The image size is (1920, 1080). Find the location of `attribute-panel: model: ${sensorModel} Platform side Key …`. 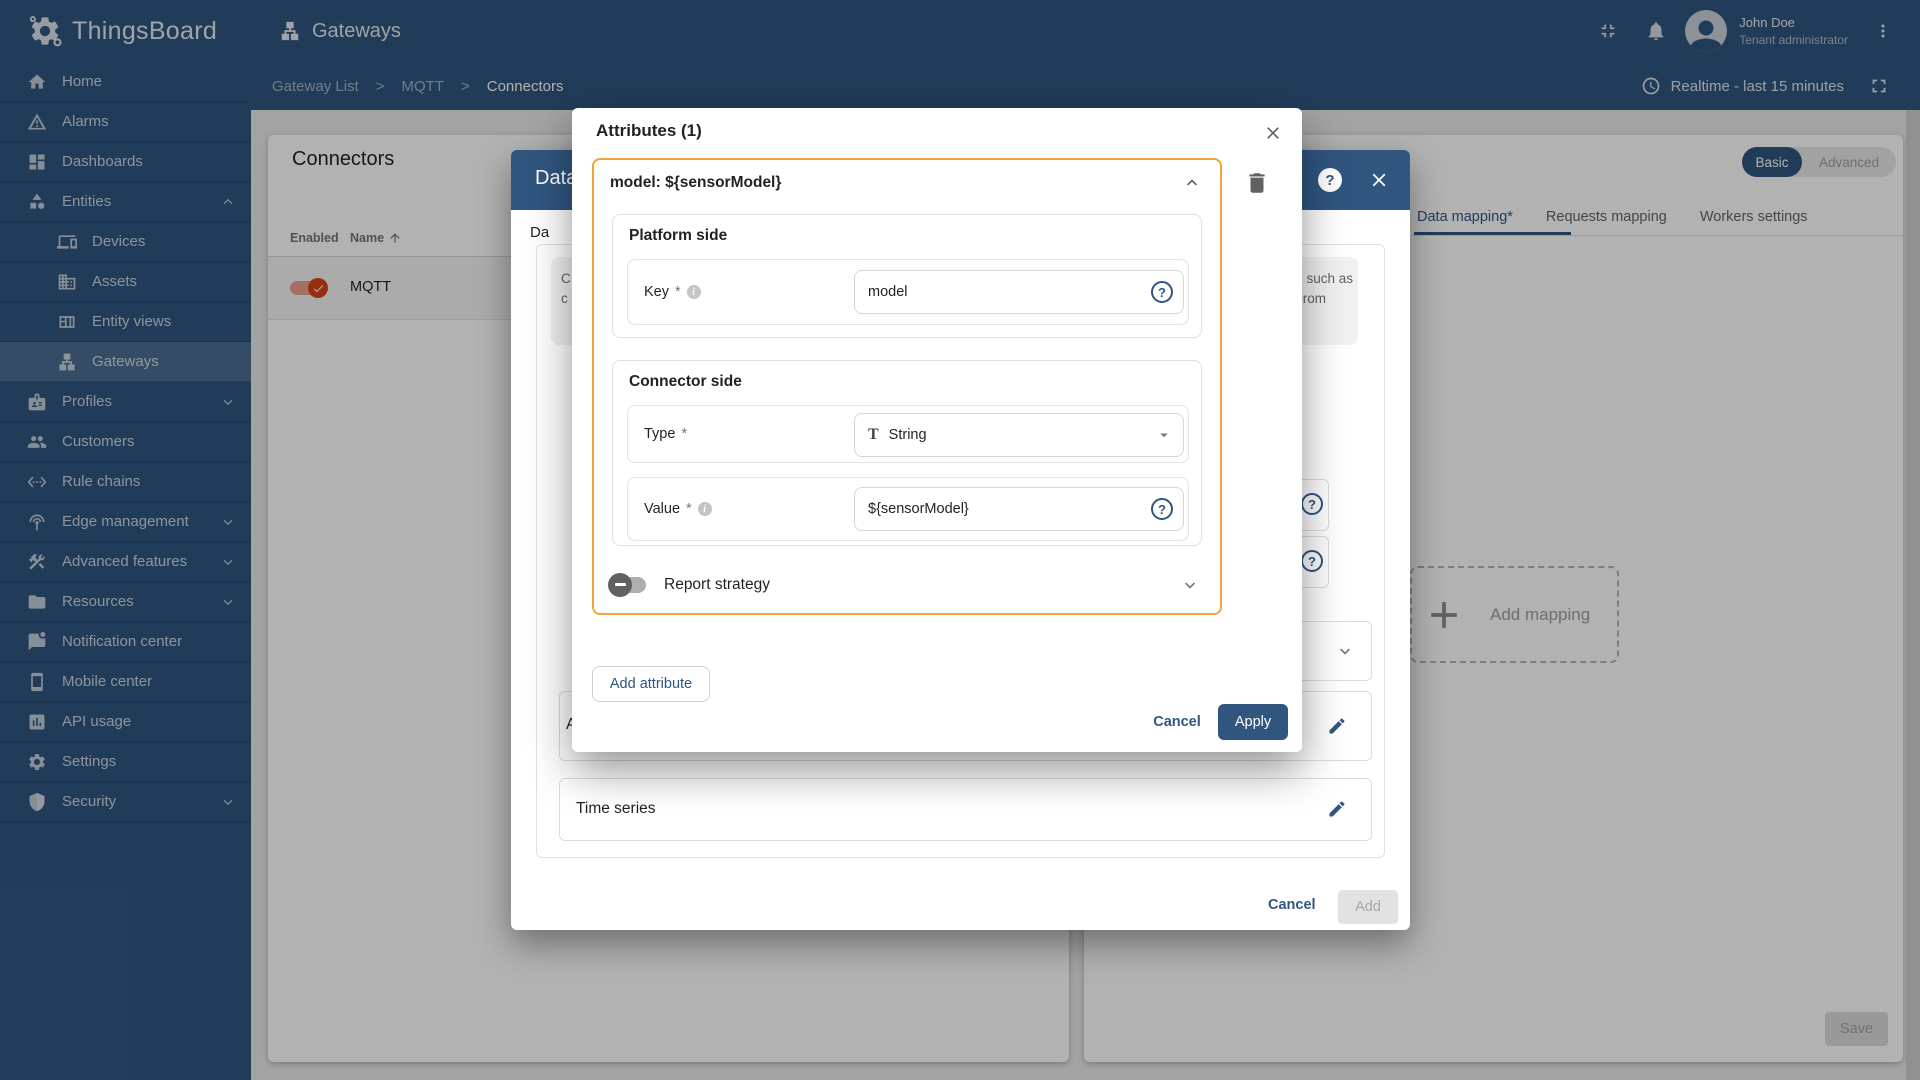

attribute-panel: model: ${sensorModel} Platform side Key … is located at coordinates (907, 386).